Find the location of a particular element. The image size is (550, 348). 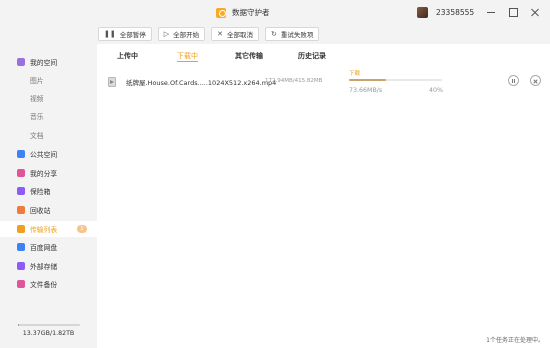

retry-failed-button: ↻ 重试失败项 is located at coordinates (292, 34).